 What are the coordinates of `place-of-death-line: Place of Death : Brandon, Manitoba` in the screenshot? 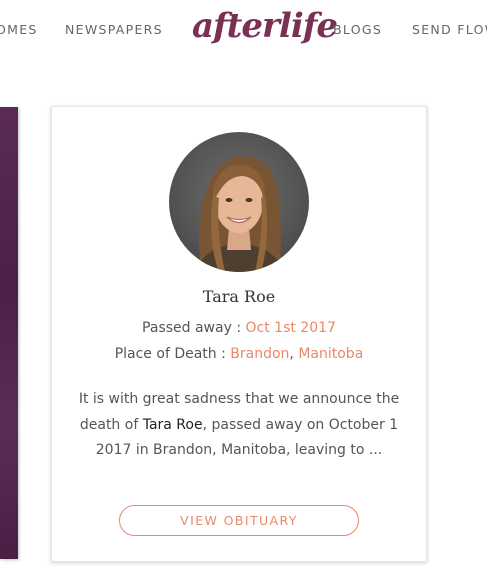 It's located at (239, 354).